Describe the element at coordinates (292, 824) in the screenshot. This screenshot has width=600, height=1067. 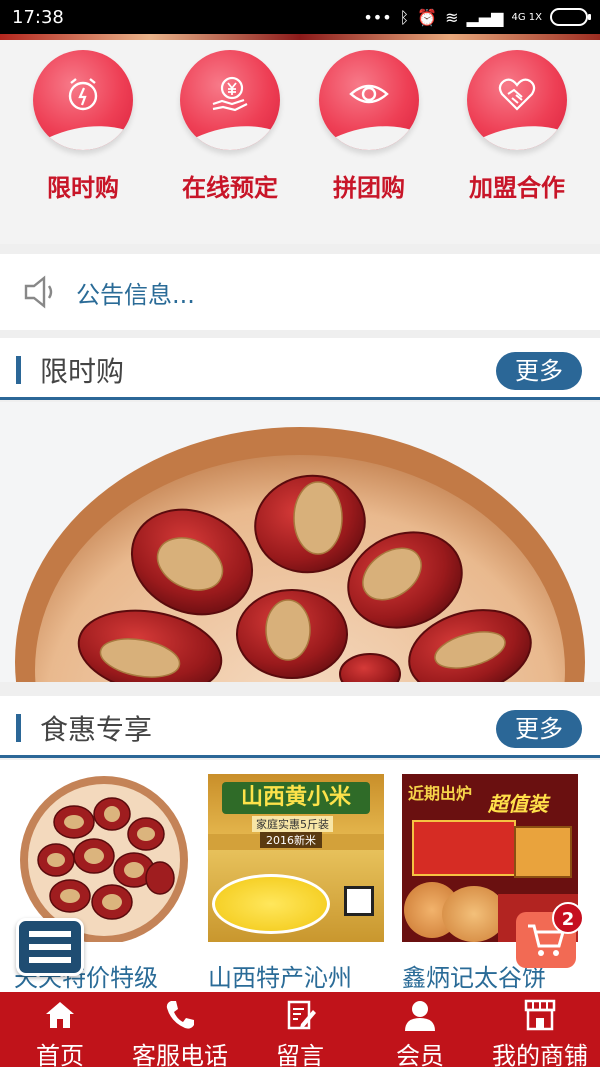
I see `product-image-subtitle: 家庭实惠5斤装` at that location.